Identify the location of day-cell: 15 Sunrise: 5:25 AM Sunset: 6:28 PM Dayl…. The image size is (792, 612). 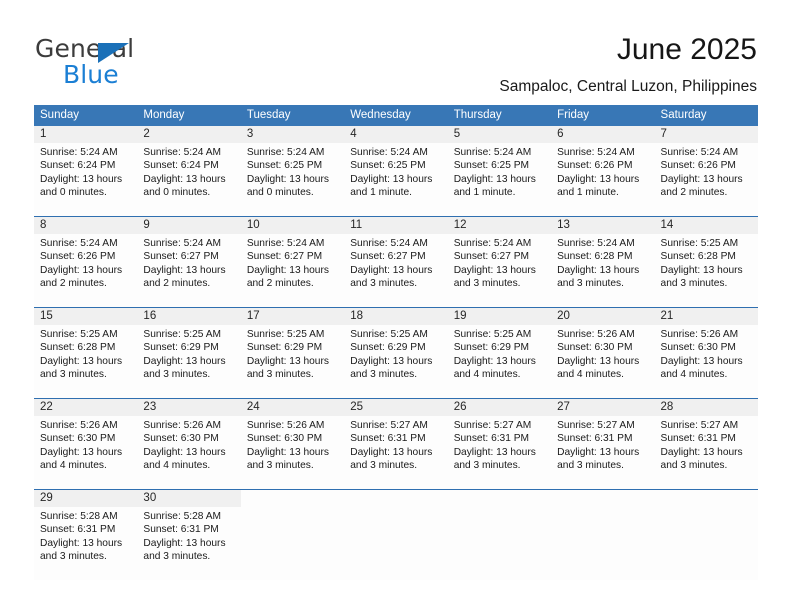
(86, 353).